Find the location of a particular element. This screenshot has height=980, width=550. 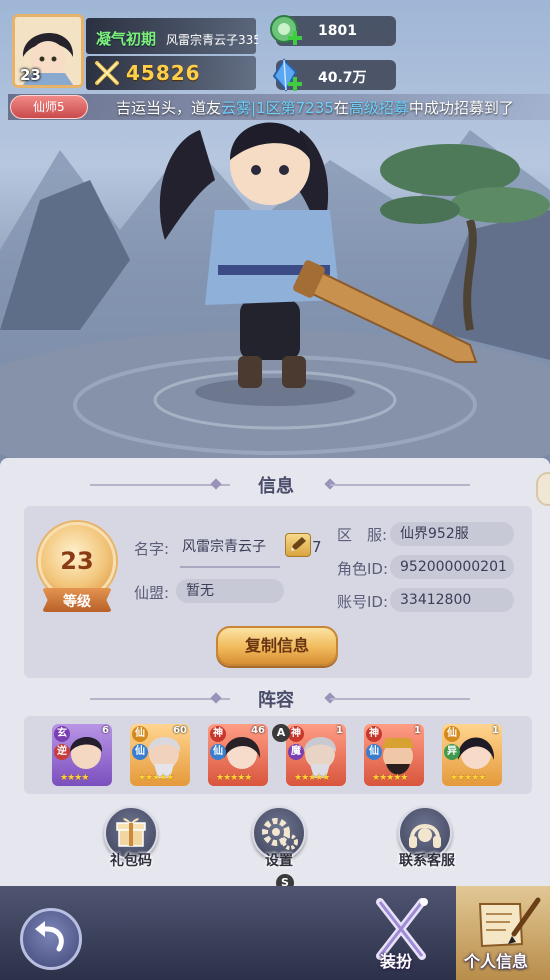

guild-value: 暂无 is located at coordinates (230, 591).